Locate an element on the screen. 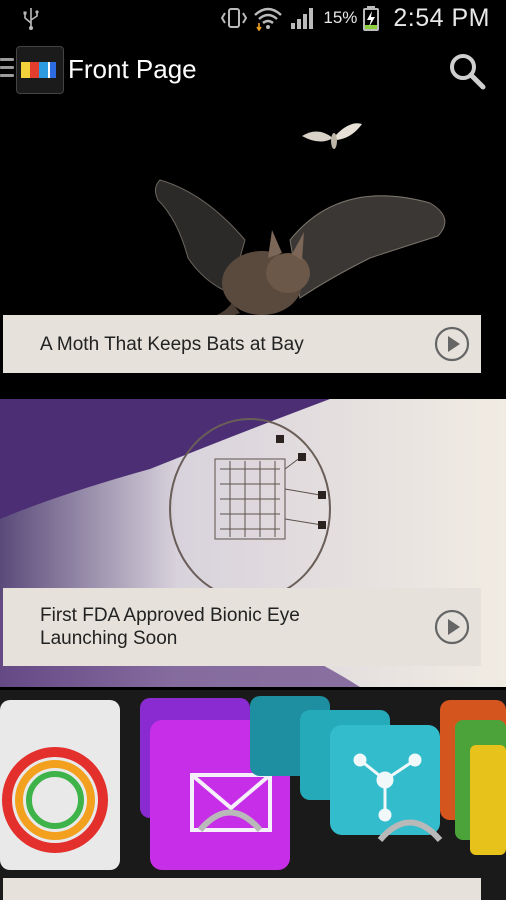 The width and height of the screenshot is (506, 900). menu-icon is located at coordinates (7, 69).